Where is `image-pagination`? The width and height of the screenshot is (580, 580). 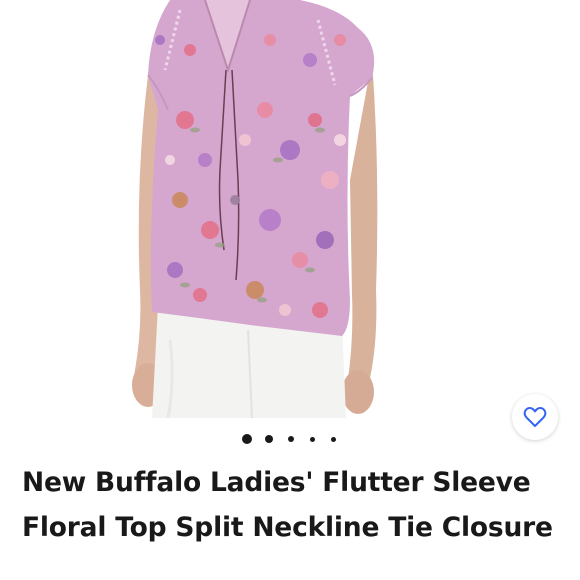 image-pagination is located at coordinates (290, 439).